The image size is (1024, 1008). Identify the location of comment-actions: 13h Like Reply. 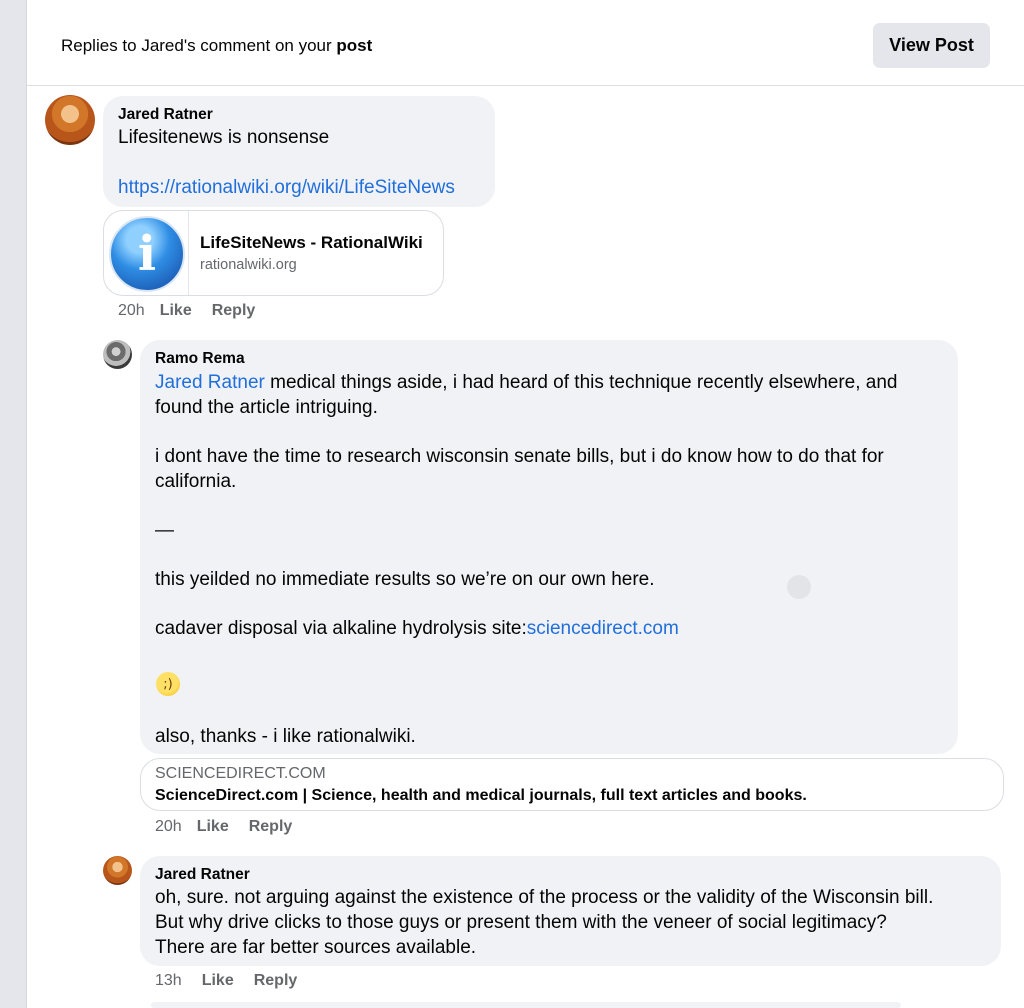
(226, 981).